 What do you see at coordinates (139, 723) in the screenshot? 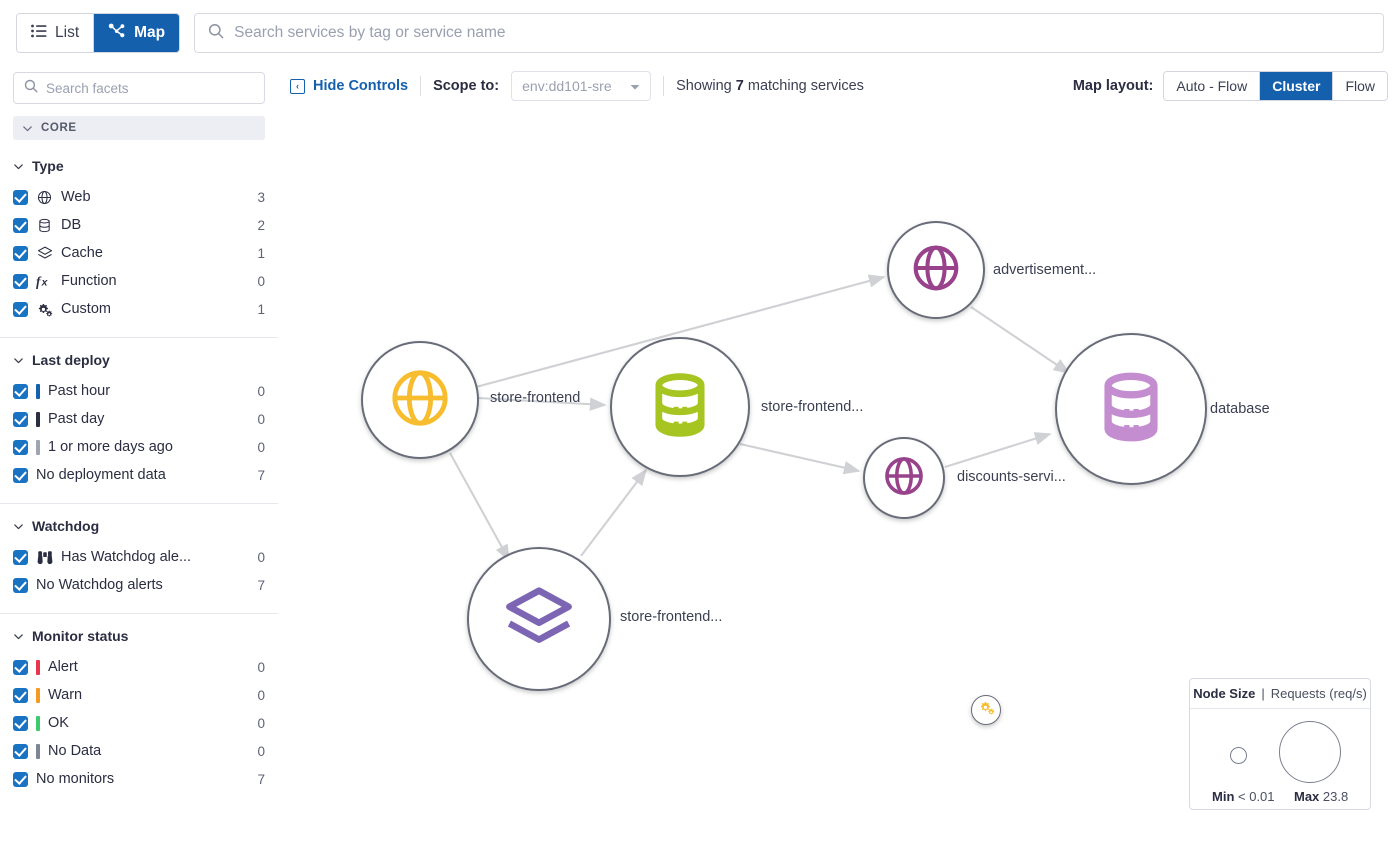
I see `facet-item-ok: OK 0` at bounding box center [139, 723].